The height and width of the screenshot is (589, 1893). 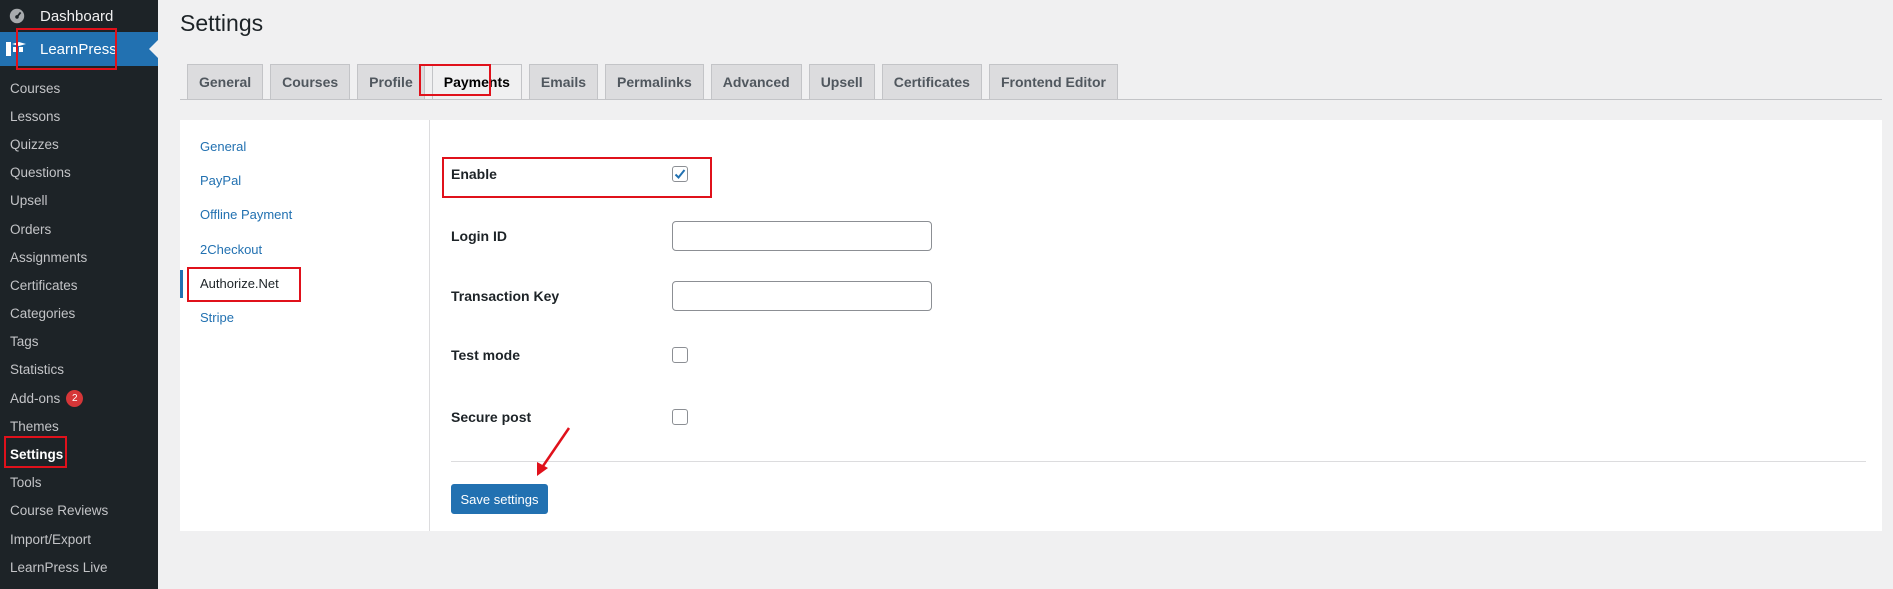 I want to click on tab-permalinks: Permalinks, so click(x=654, y=81).